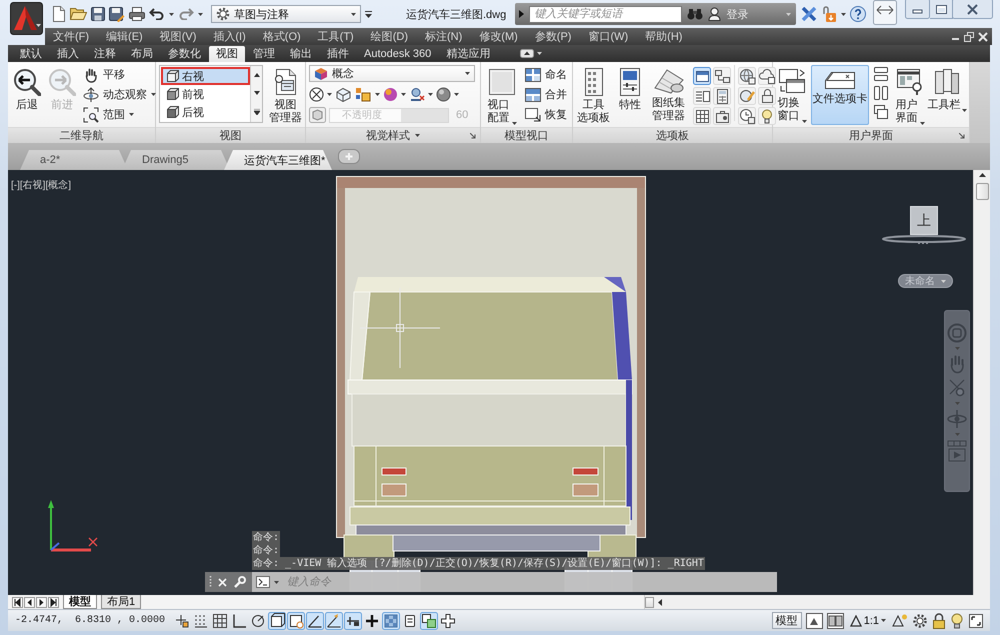 The width and height of the screenshot is (1000, 635). I want to click on edge-squares-icon, so click(363, 94).